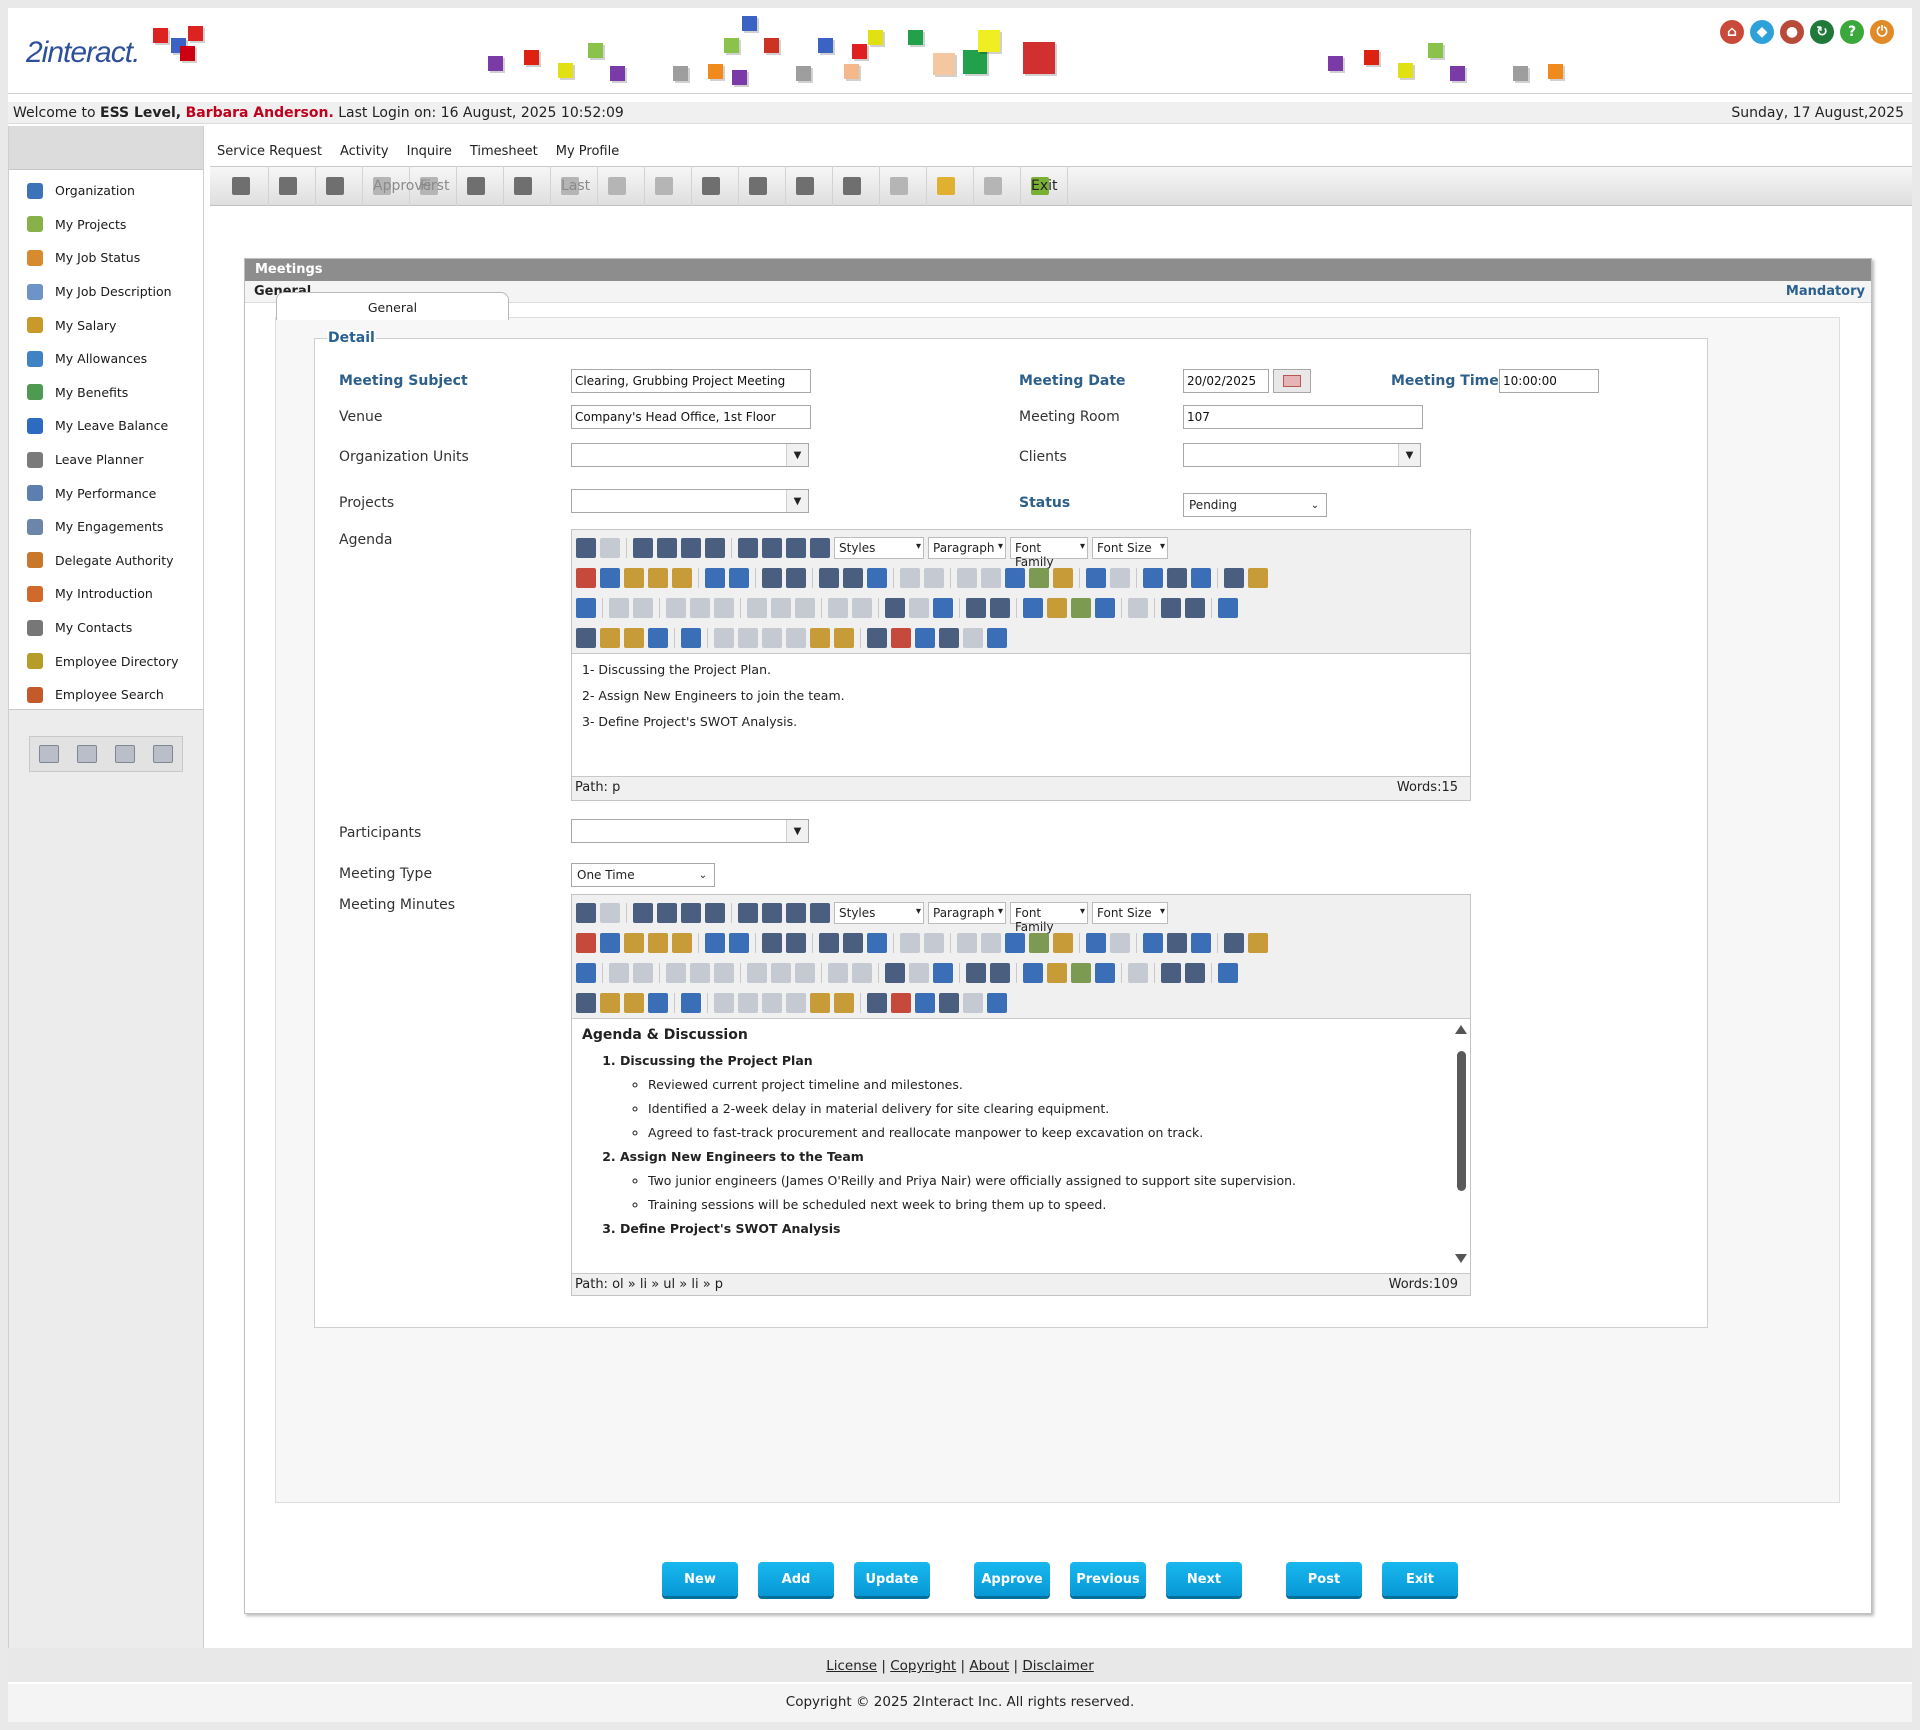  What do you see at coordinates (106, 393) in the screenshot?
I see `sidebar-item-my-benefits: My Benefits` at bounding box center [106, 393].